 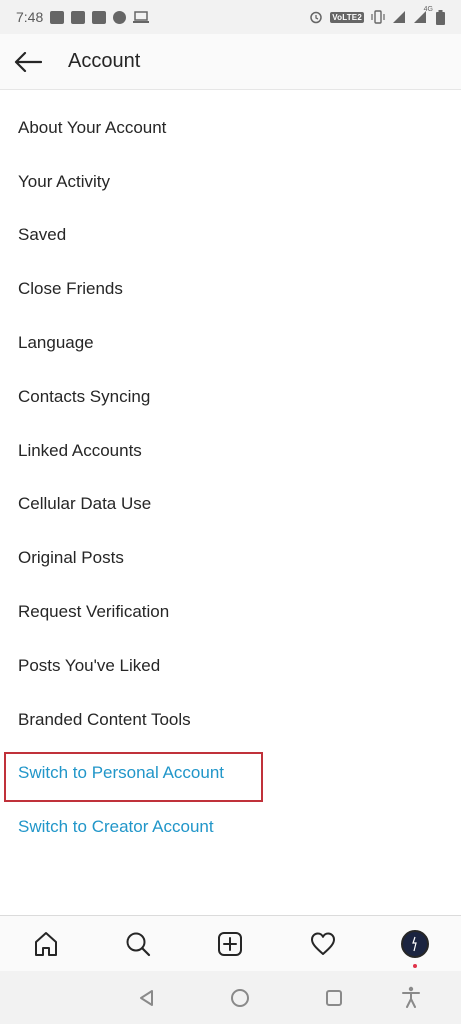 I want to click on status-left: 7:48, so click(x=83, y=17).